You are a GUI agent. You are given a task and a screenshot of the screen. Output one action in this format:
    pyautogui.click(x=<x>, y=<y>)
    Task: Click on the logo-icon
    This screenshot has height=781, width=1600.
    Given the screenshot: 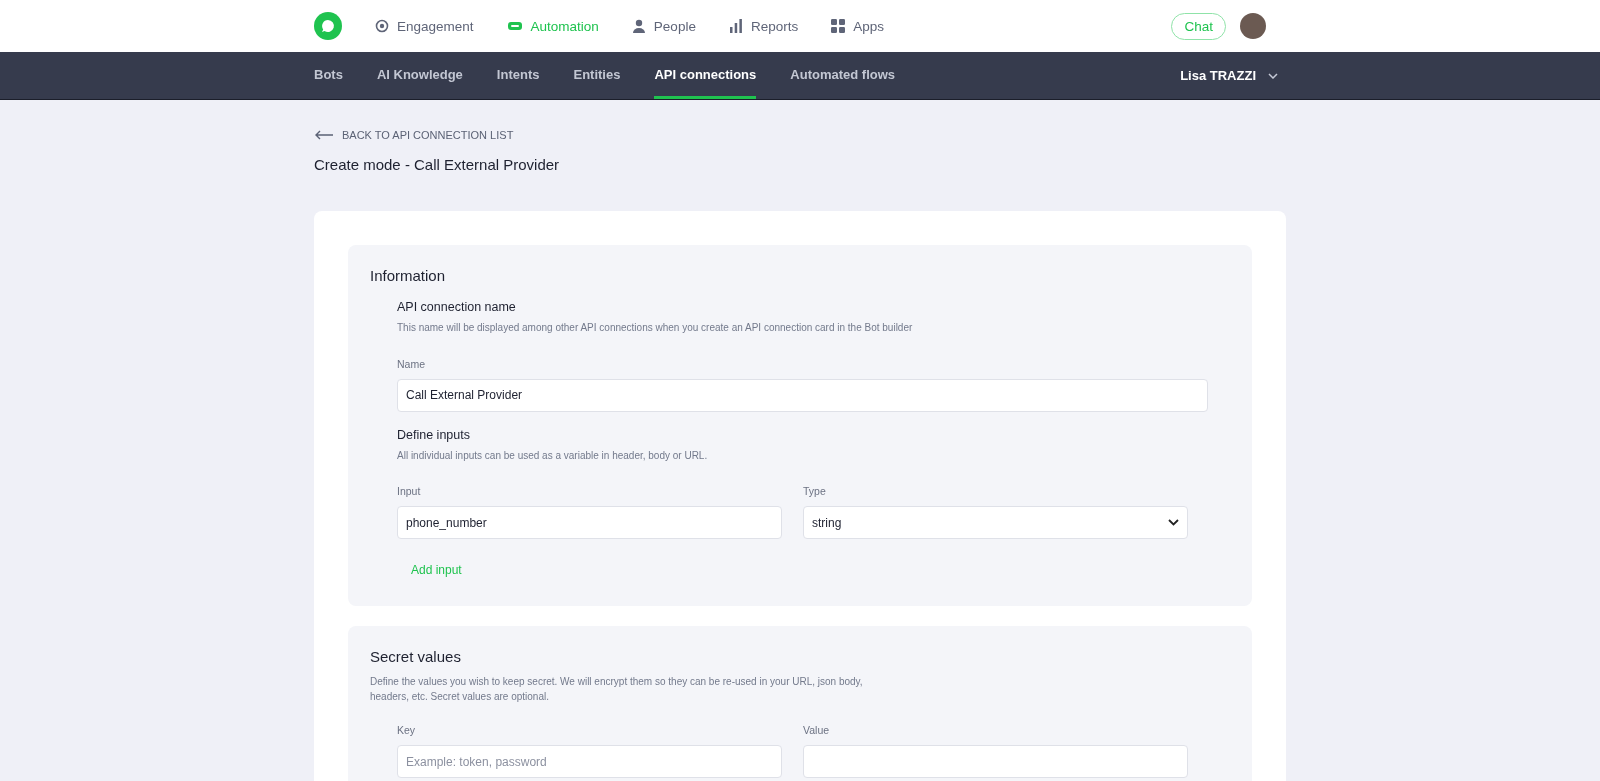 What is the action you would take?
    pyautogui.click(x=328, y=26)
    